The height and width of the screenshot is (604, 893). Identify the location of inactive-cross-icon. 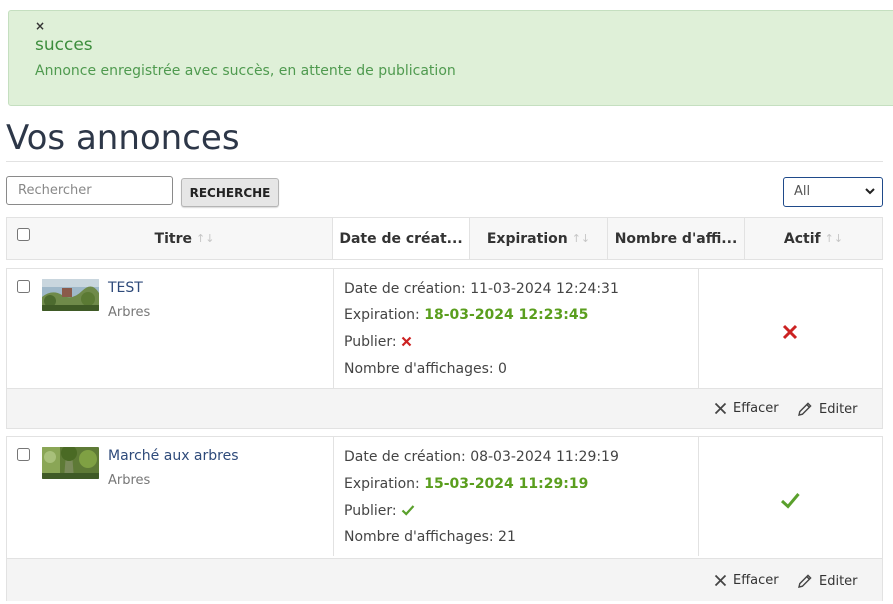
(790, 332).